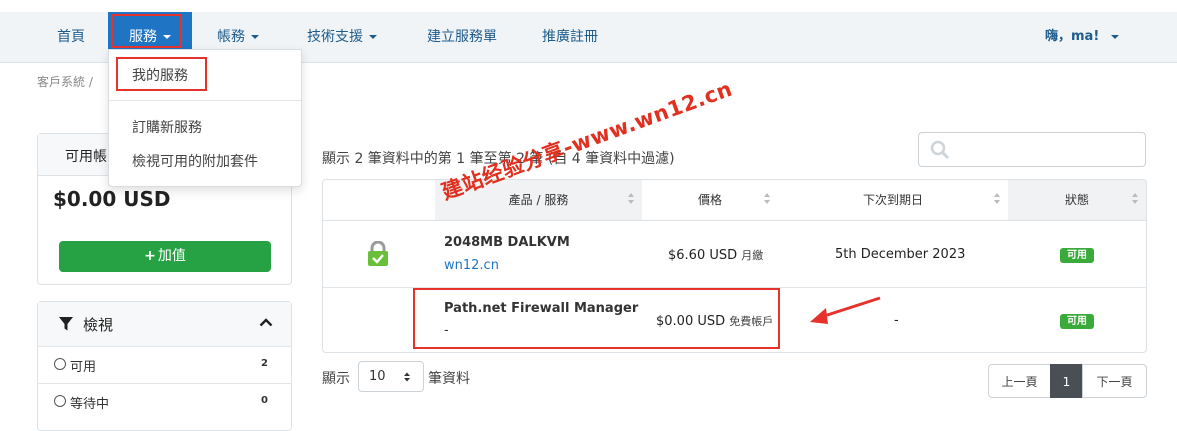 The width and height of the screenshot is (1177, 431). Describe the element at coordinates (407, 377) in the screenshot. I see `select-arrows-icon` at that location.